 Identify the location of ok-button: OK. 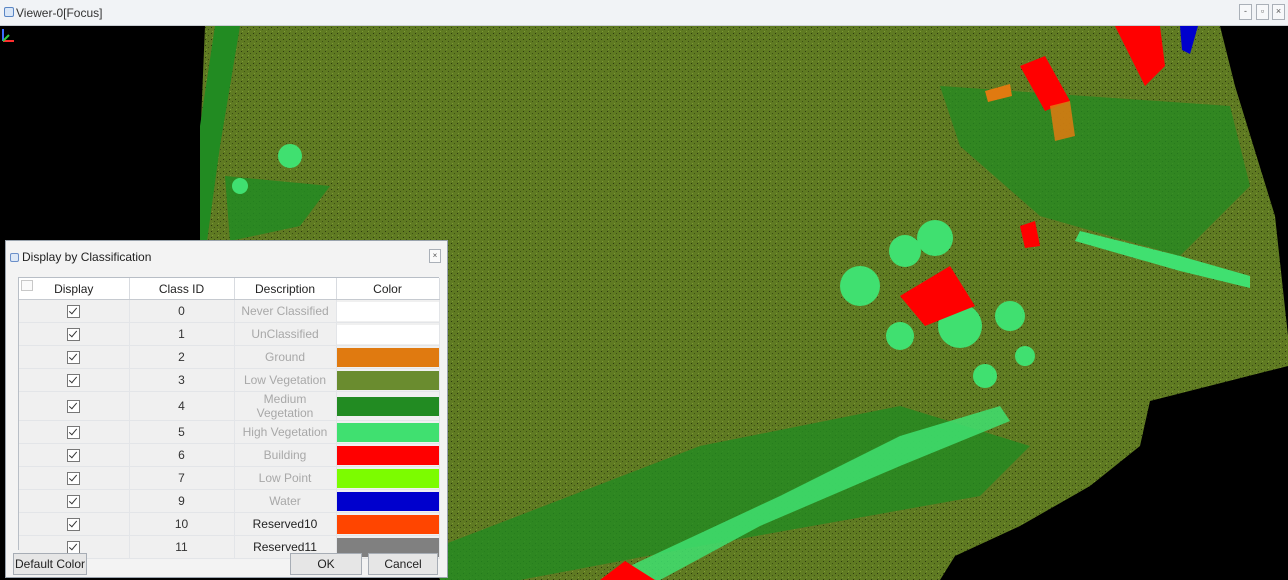
(326, 564).